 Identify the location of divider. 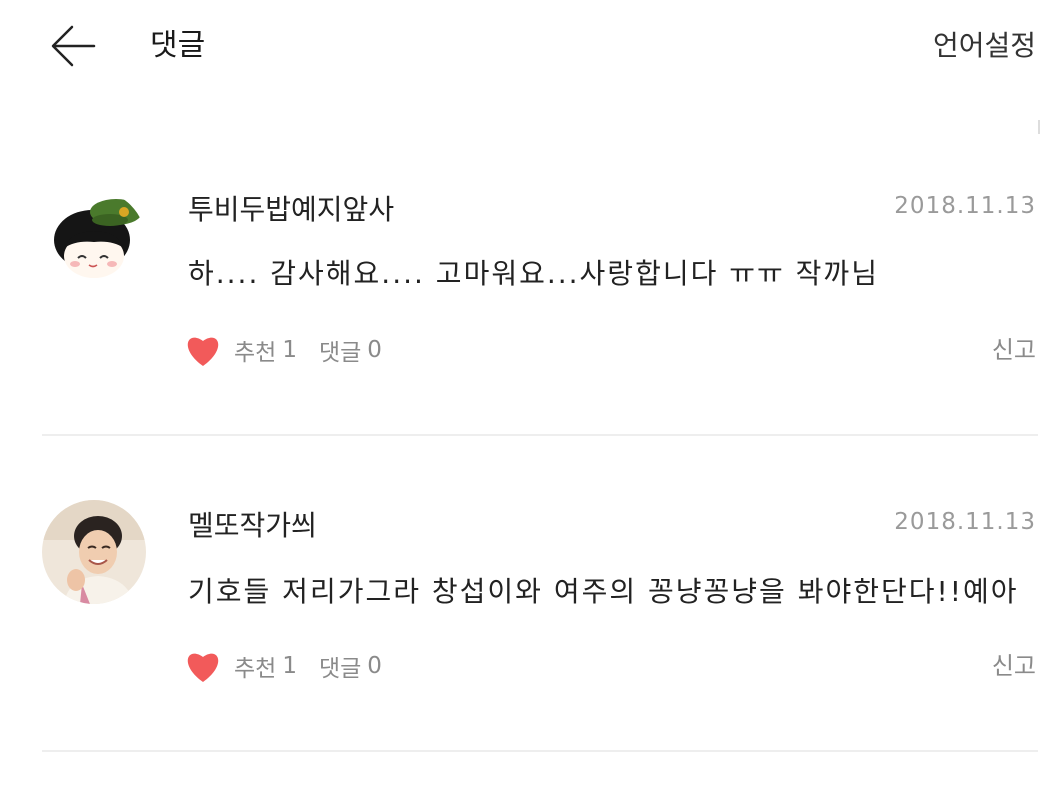
(540, 751).